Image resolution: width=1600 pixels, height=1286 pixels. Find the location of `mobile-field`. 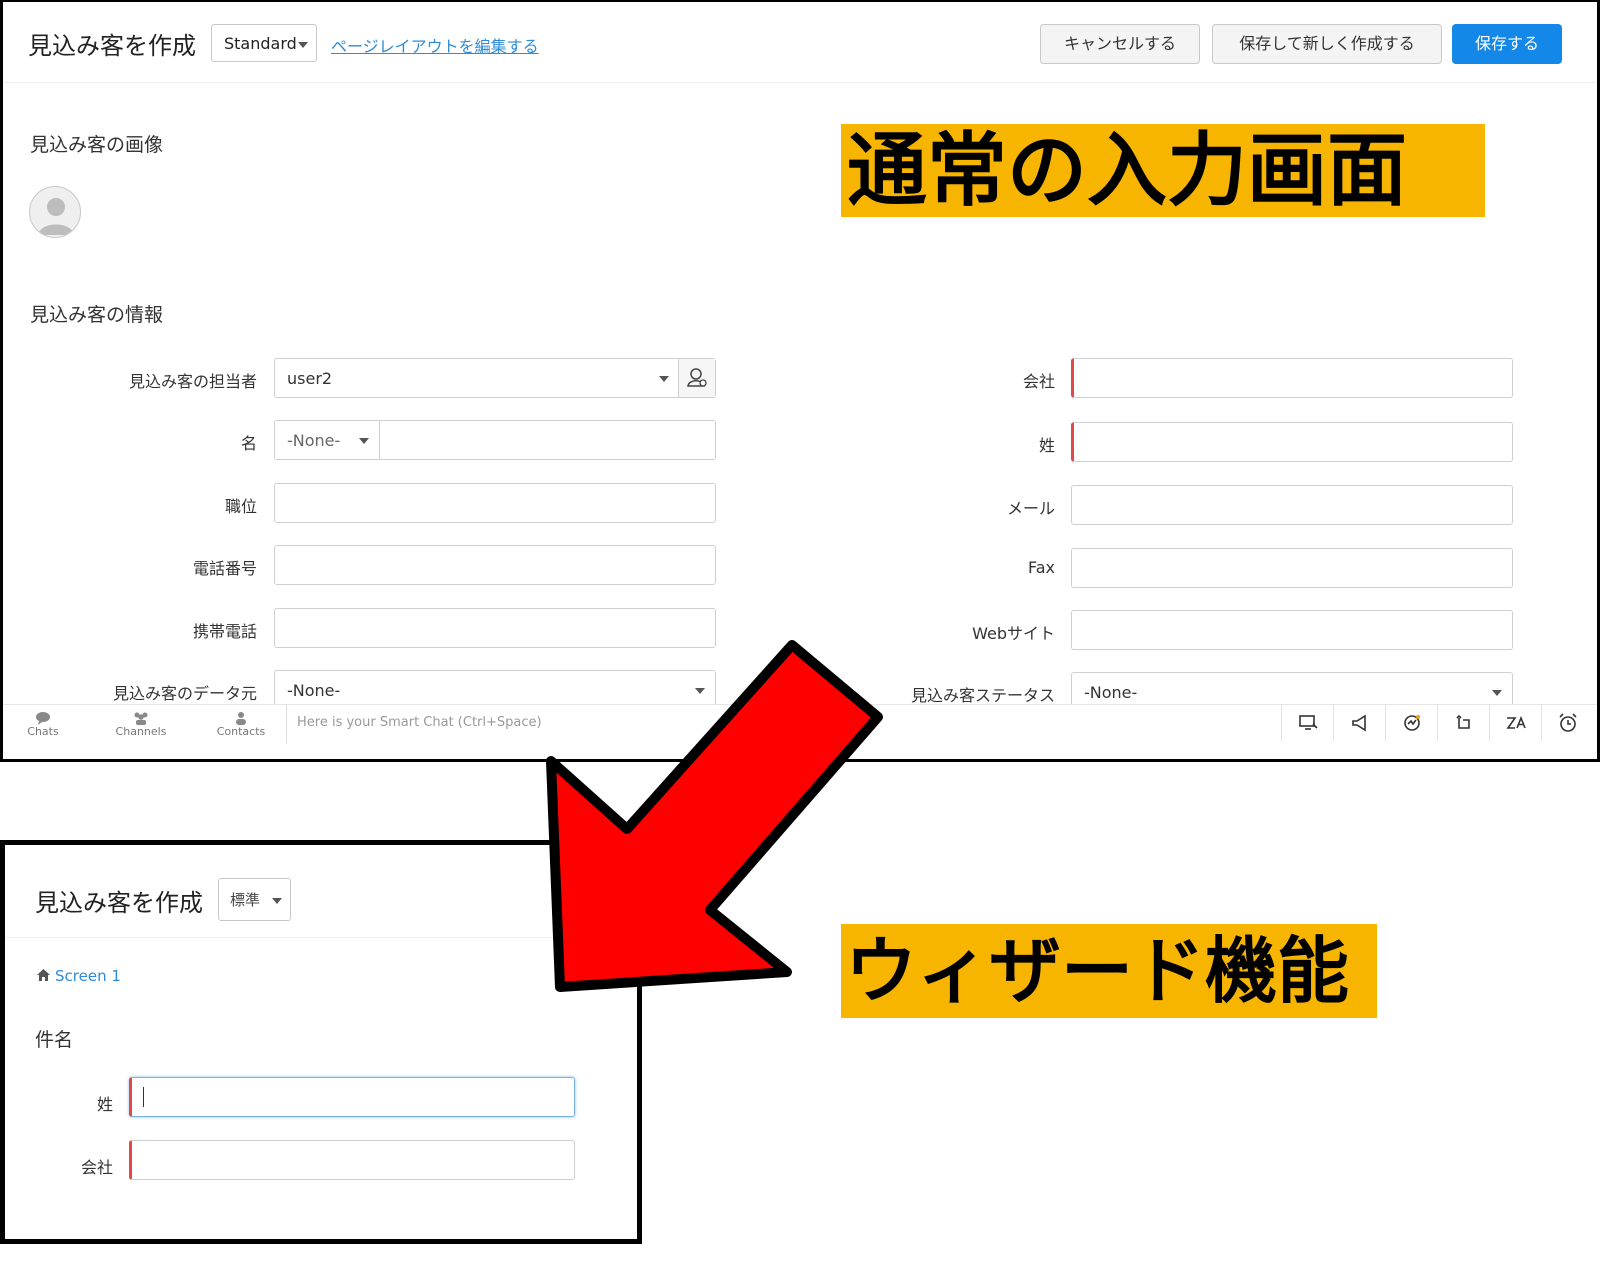

mobile-field is located at coordinates (495, 628).